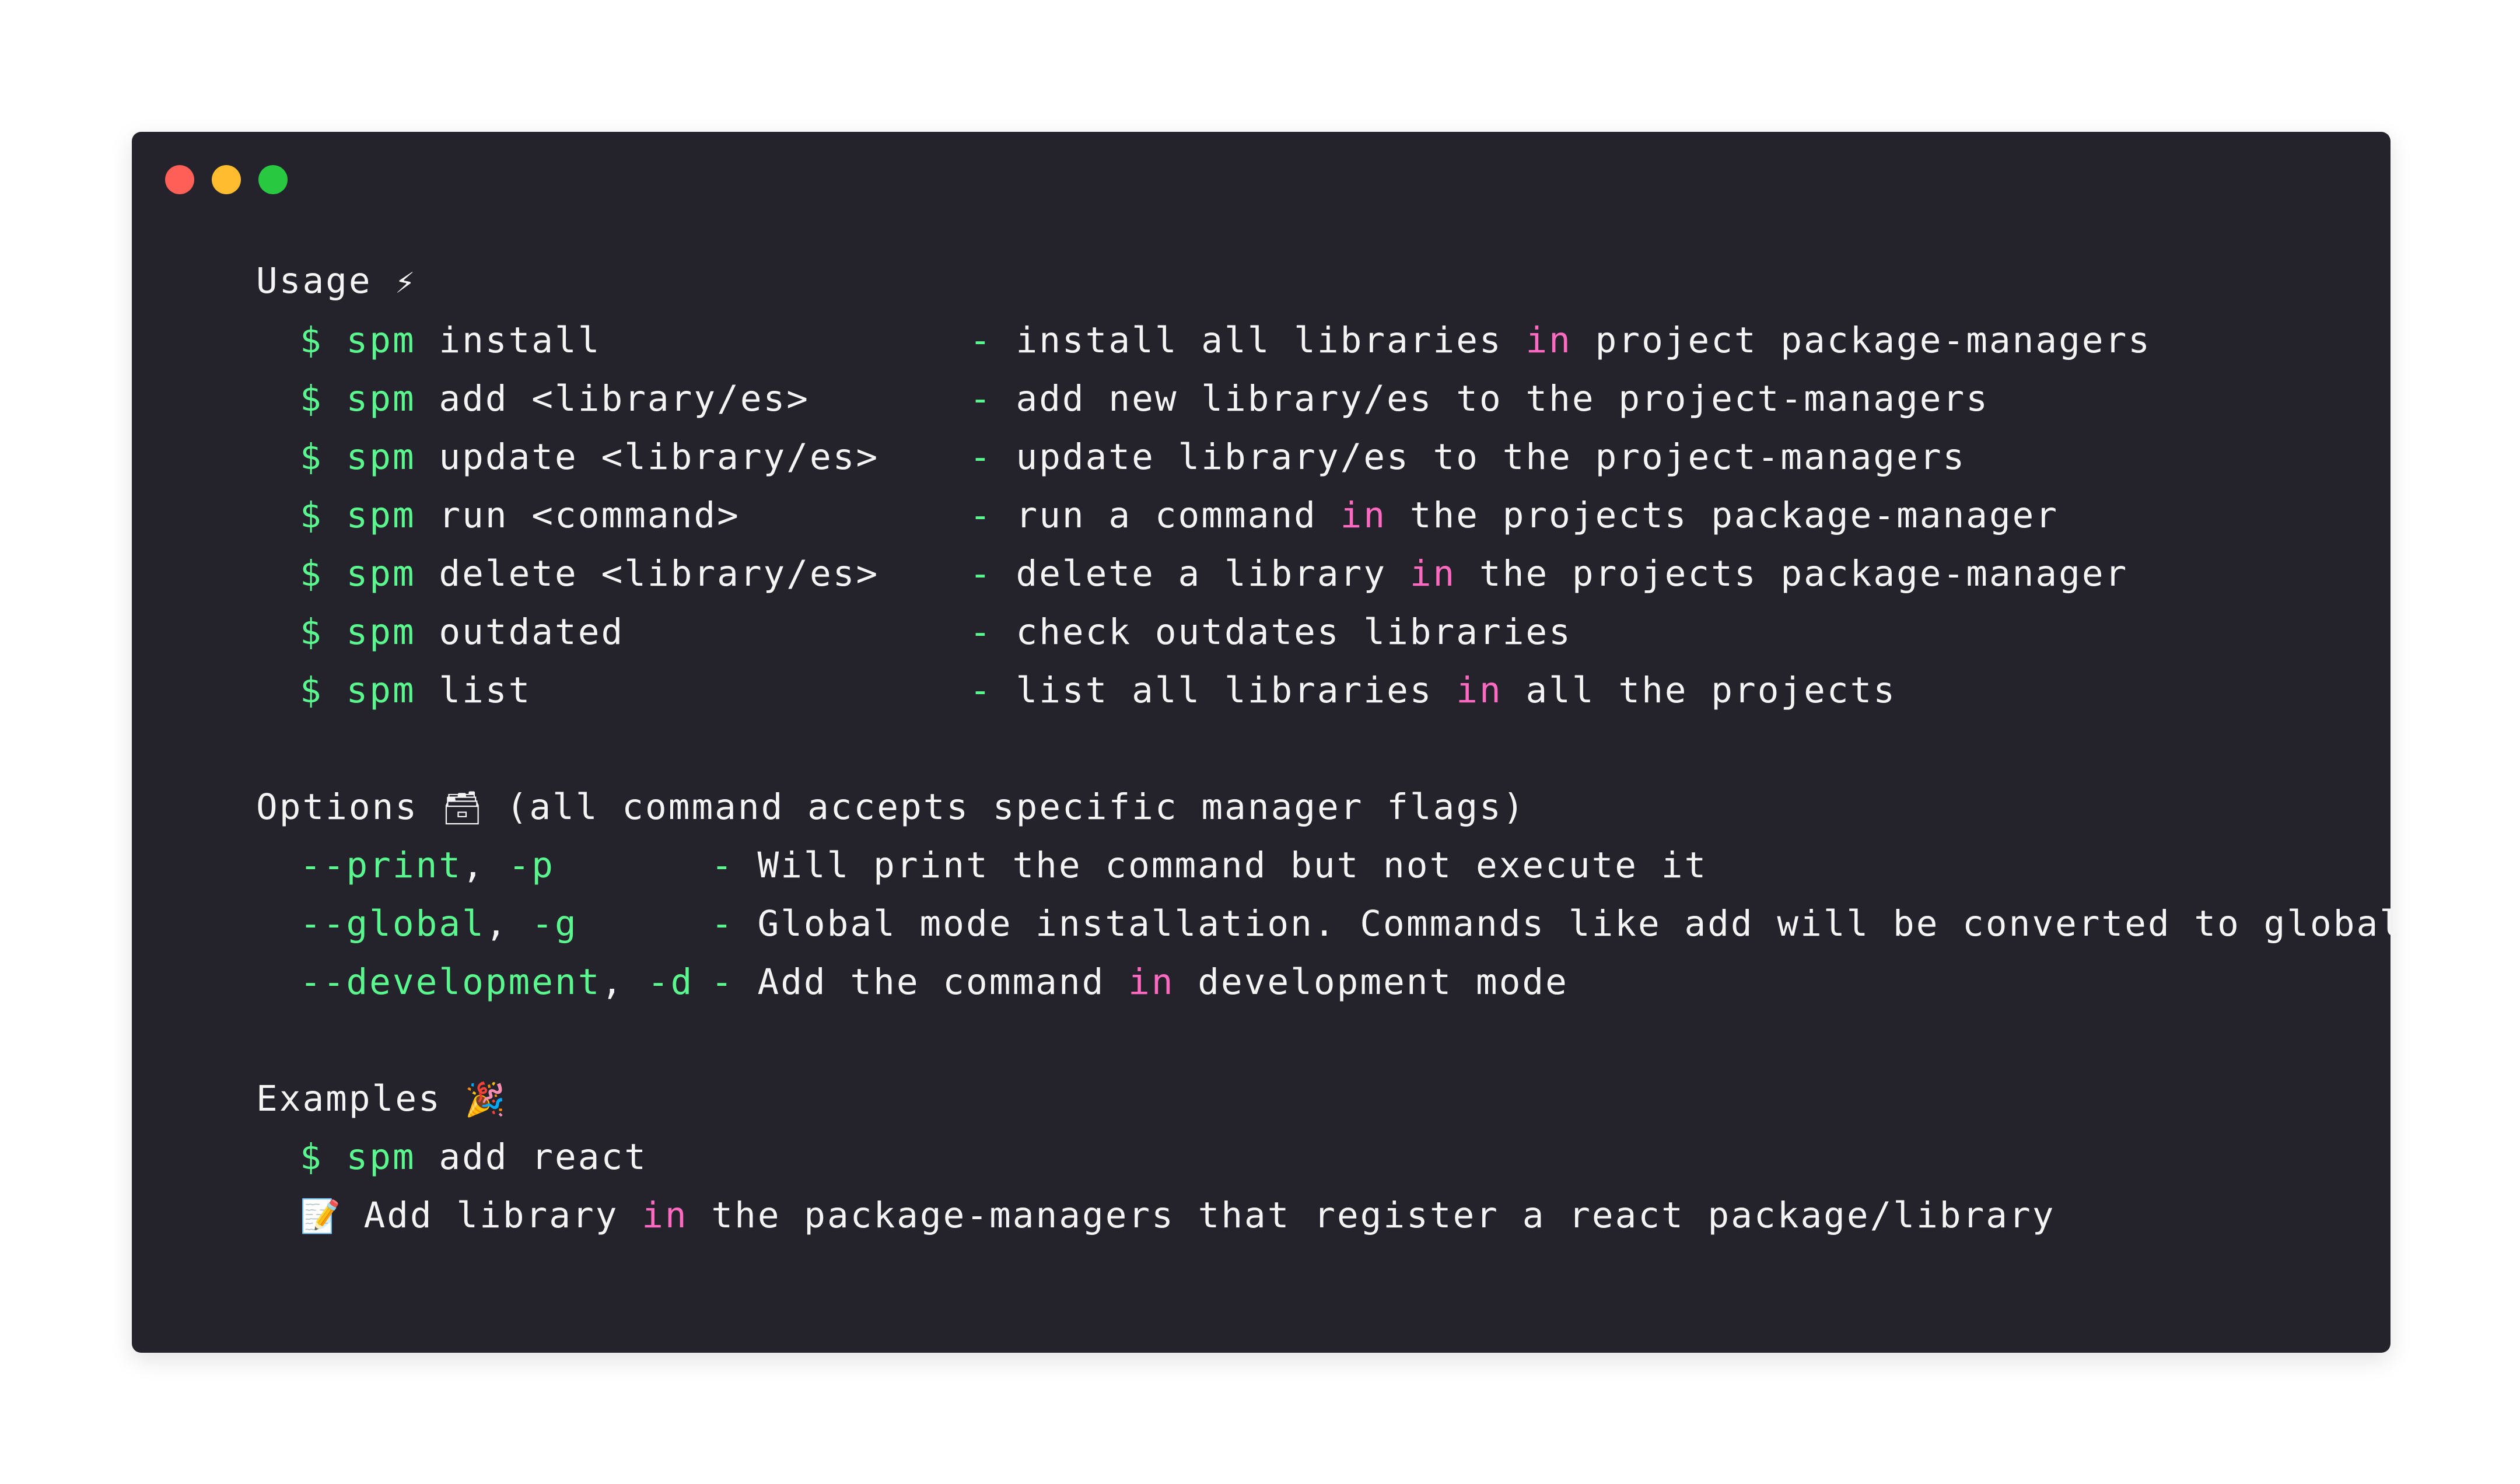 The height and width of the screenshot is (1484, 2520). I want to click on examples-heading: Examples 🎉, so click(380, 1098).